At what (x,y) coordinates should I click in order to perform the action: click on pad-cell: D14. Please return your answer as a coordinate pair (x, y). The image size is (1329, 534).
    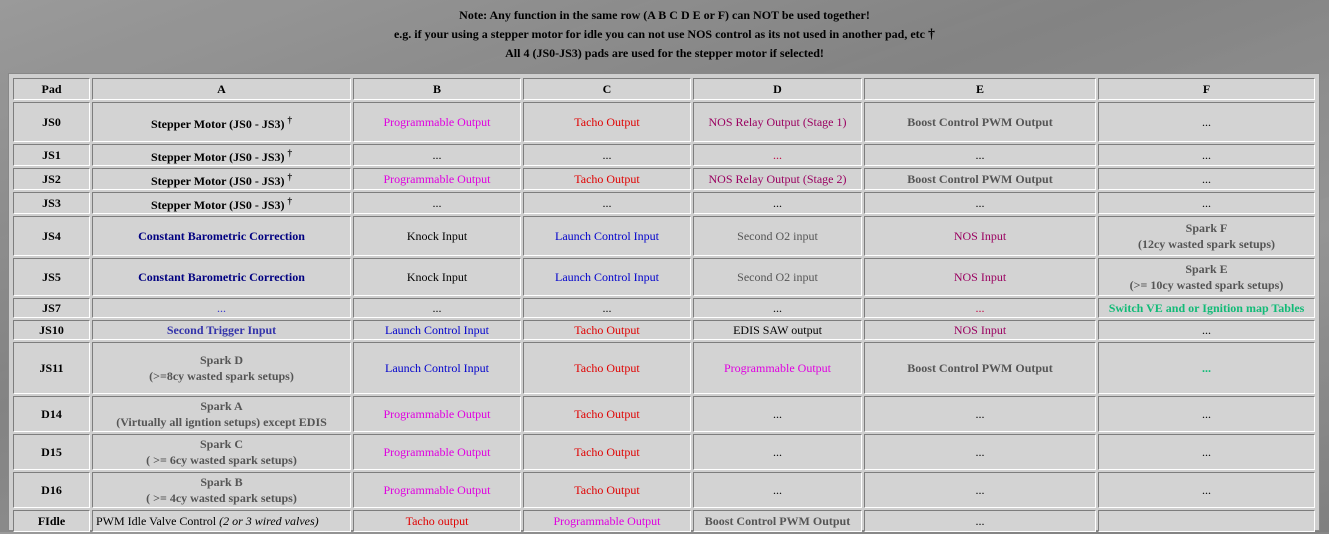
    Looking at the image, I should click on (51, 414).